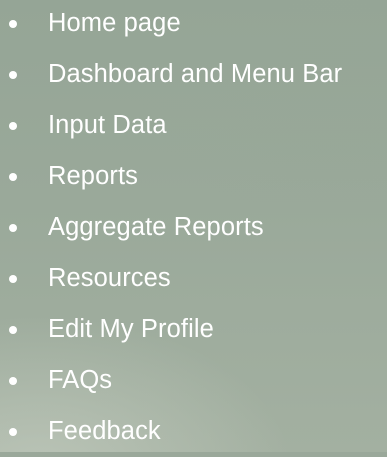  I want to click on list-item-label: Edit My Profile, so click(131, 329).